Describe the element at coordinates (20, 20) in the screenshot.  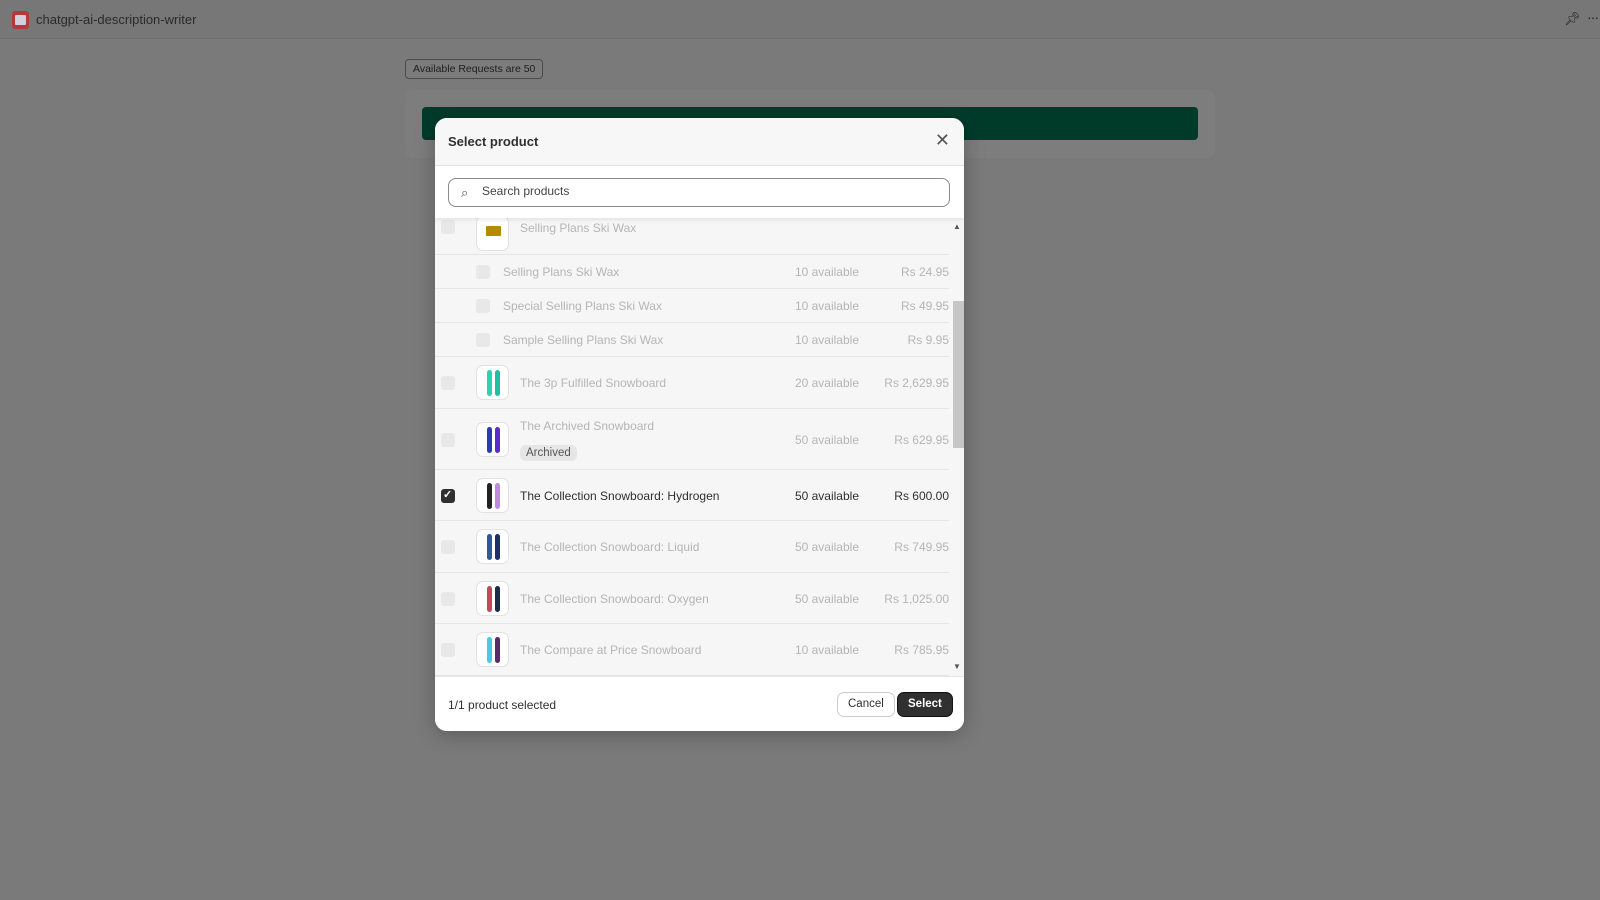
I see `app-notepad-icon` at that location.